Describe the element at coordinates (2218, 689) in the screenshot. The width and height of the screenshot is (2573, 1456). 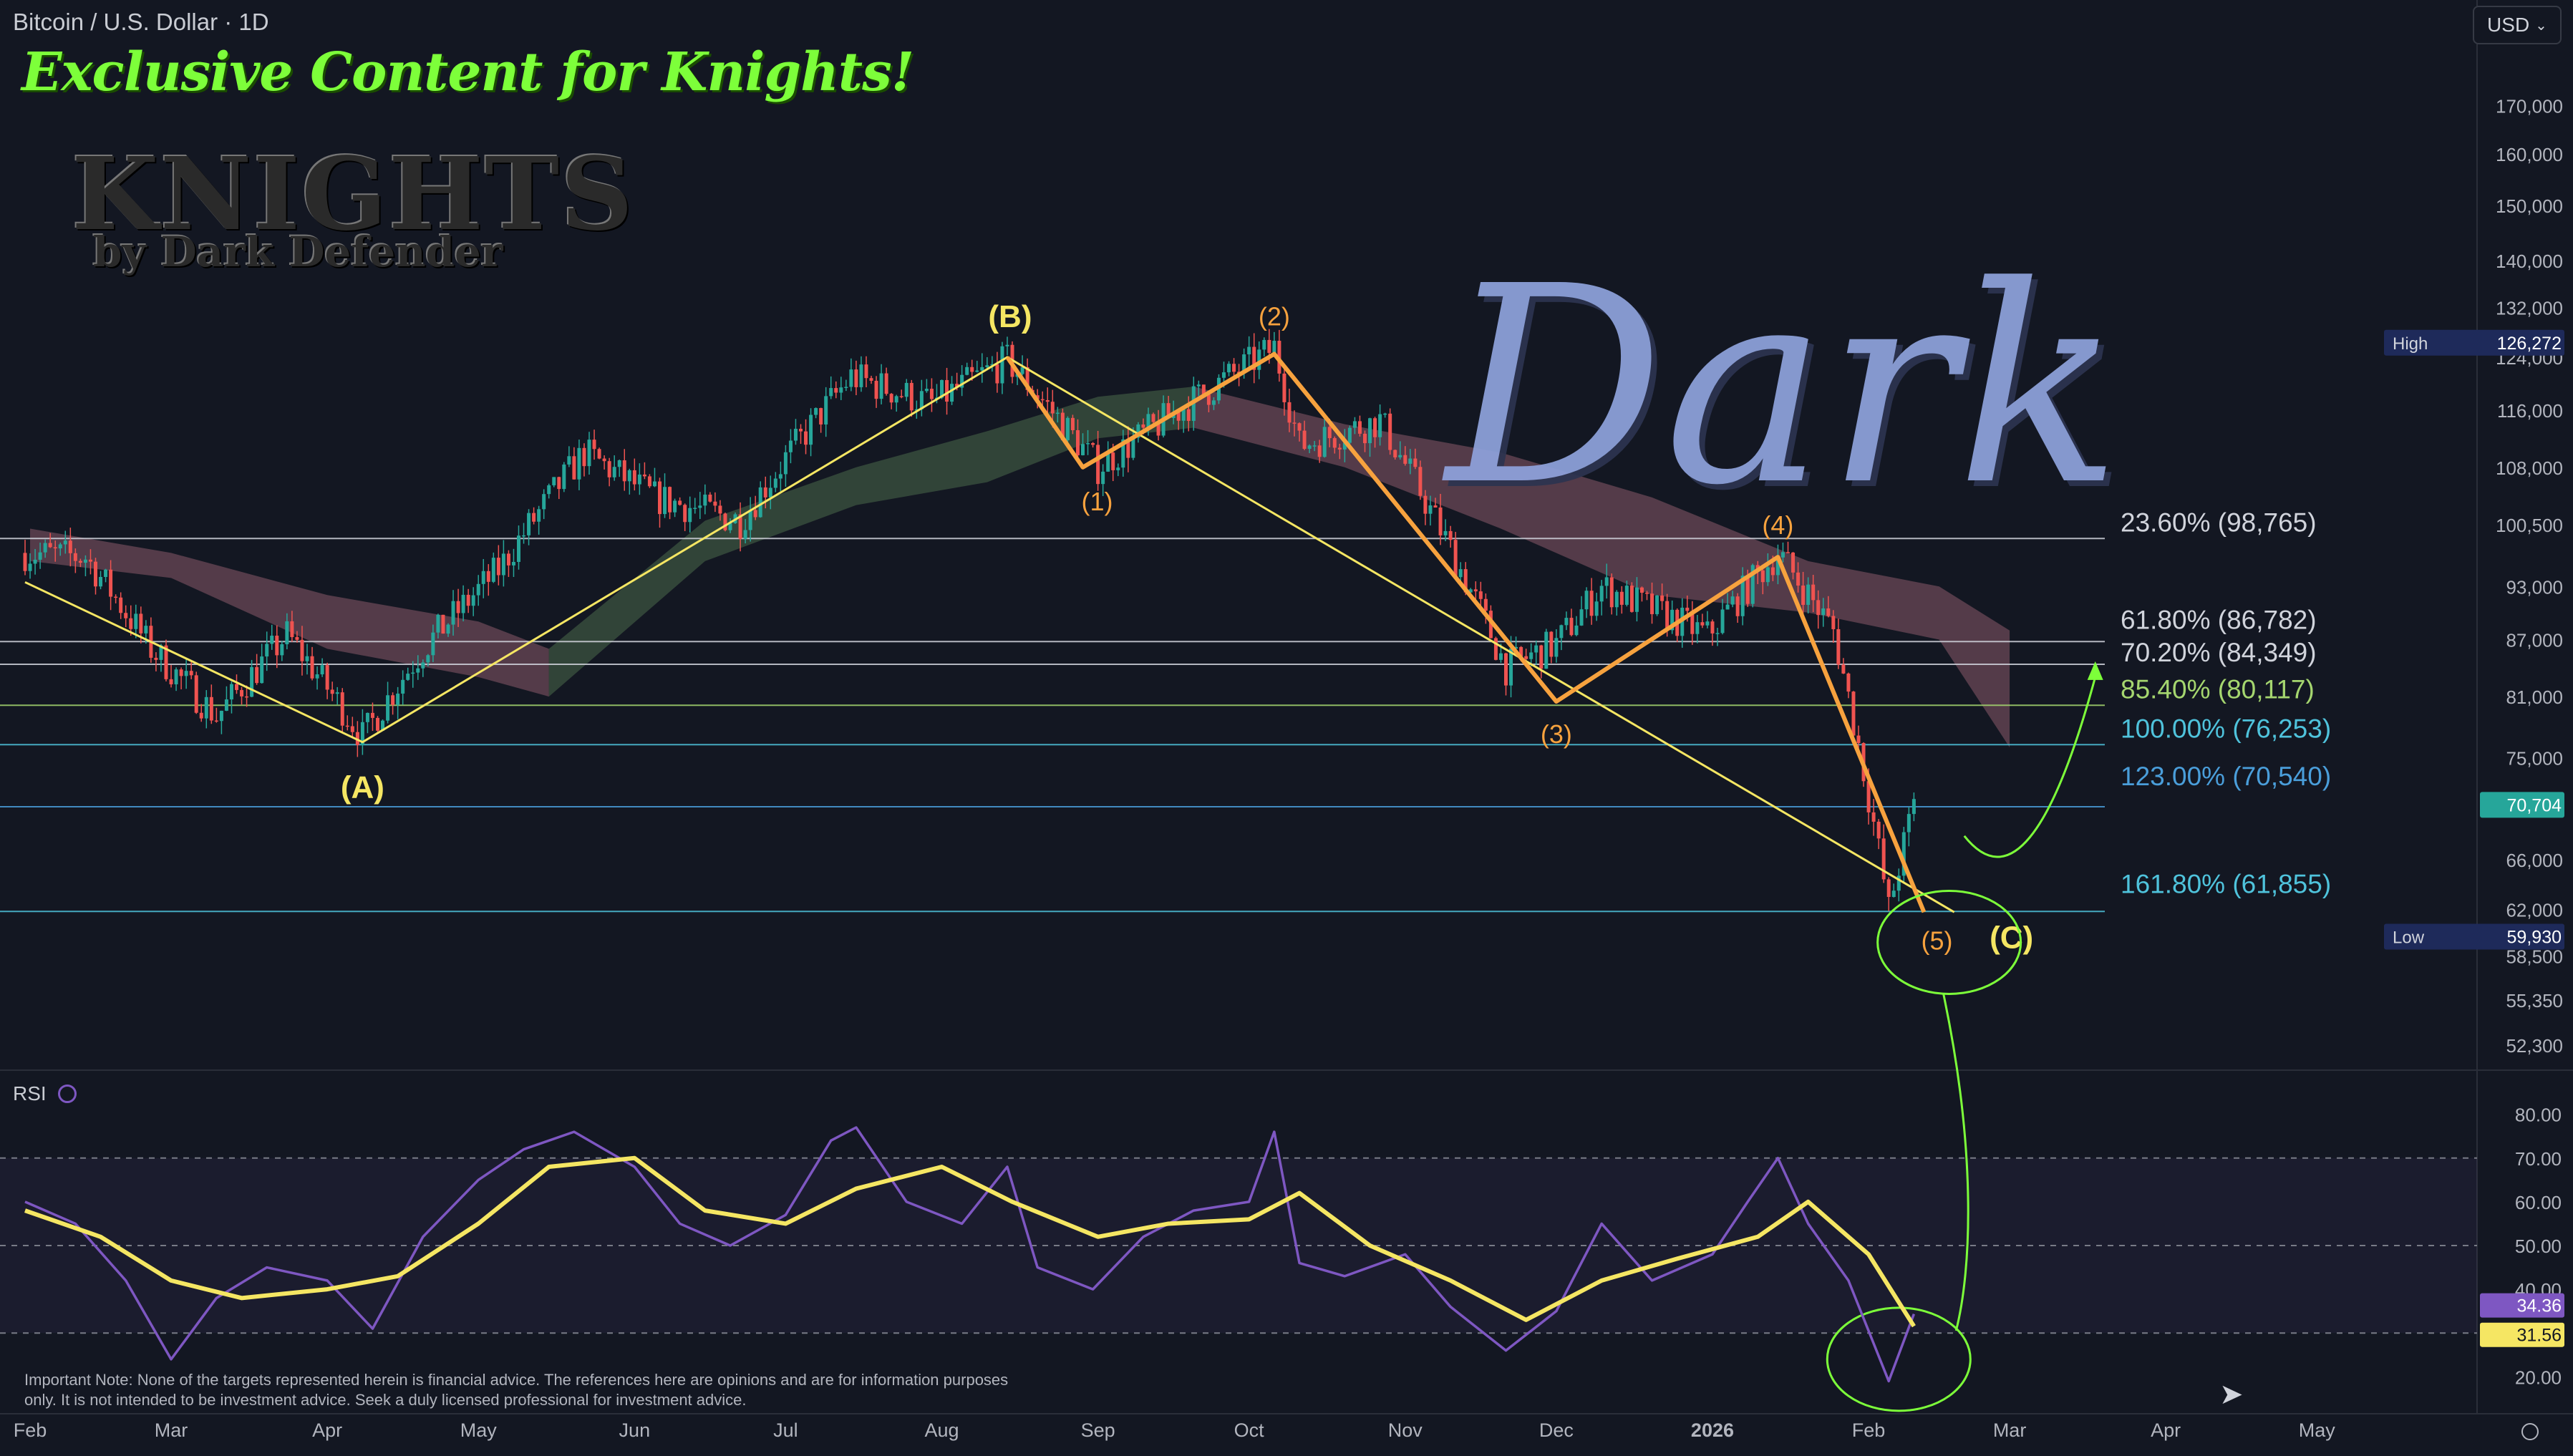
I see `fib-label: 85.40% (80,117)` at that location.